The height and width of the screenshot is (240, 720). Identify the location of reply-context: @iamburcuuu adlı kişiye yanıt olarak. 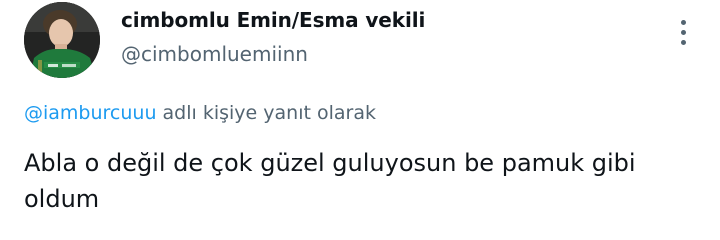
(200, 113).